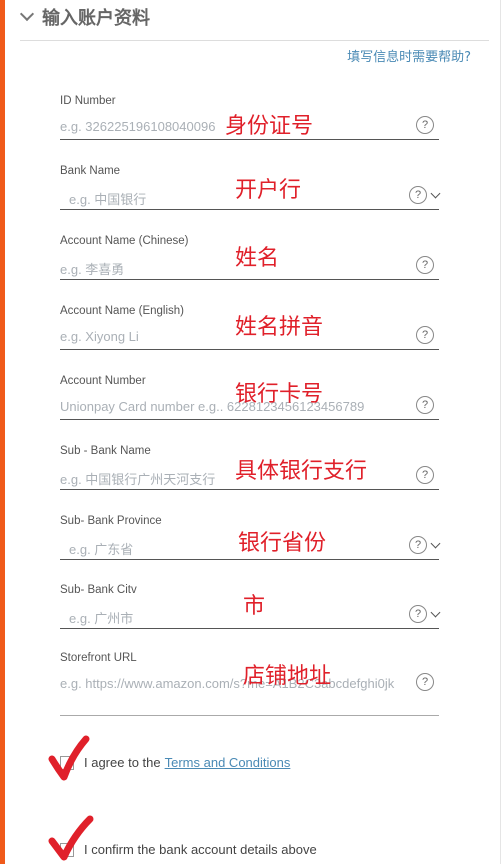 The image size is (501, 864). What do you see at coordinates (282, 543) in the screenshot?
I see `annotation: 银行省份` at bounding box center [282, 543].